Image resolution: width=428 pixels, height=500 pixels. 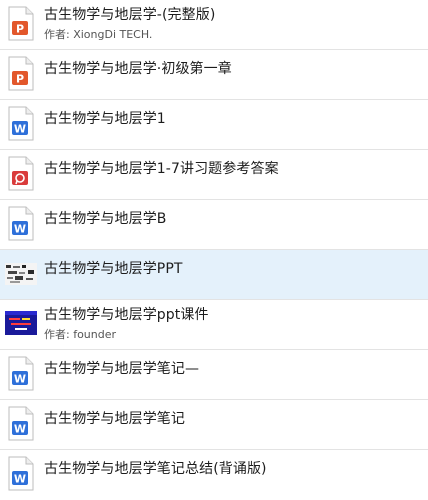 I want to click on file-row: W 古生物学与地层学笔记—, so click(x=214, y=375).